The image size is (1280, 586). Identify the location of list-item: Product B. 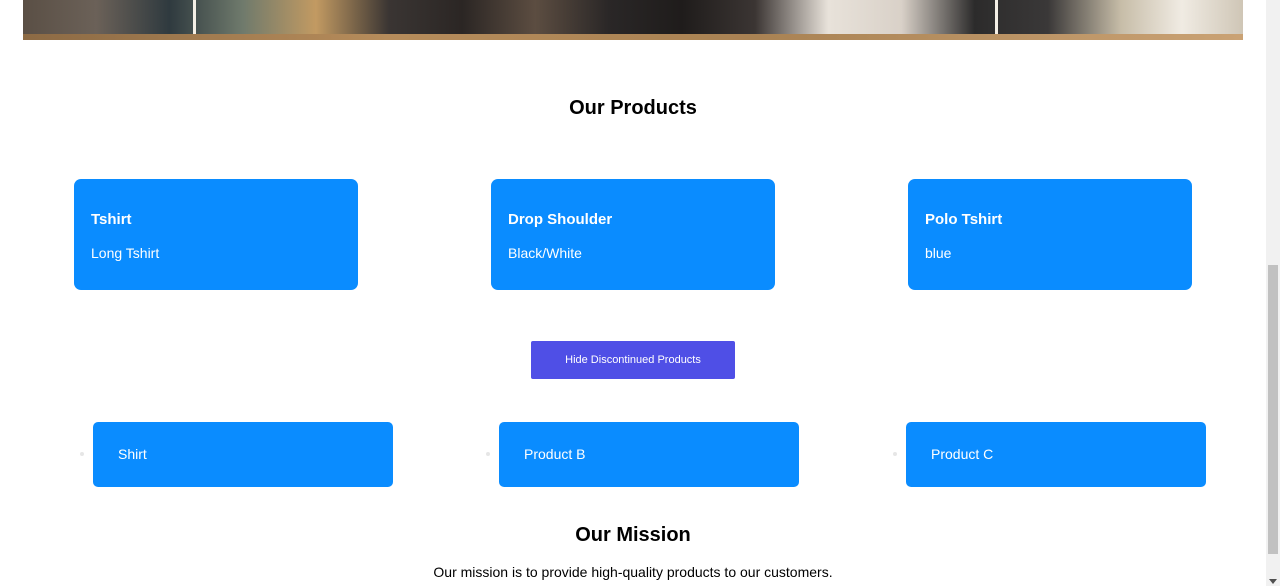
(642, 454).